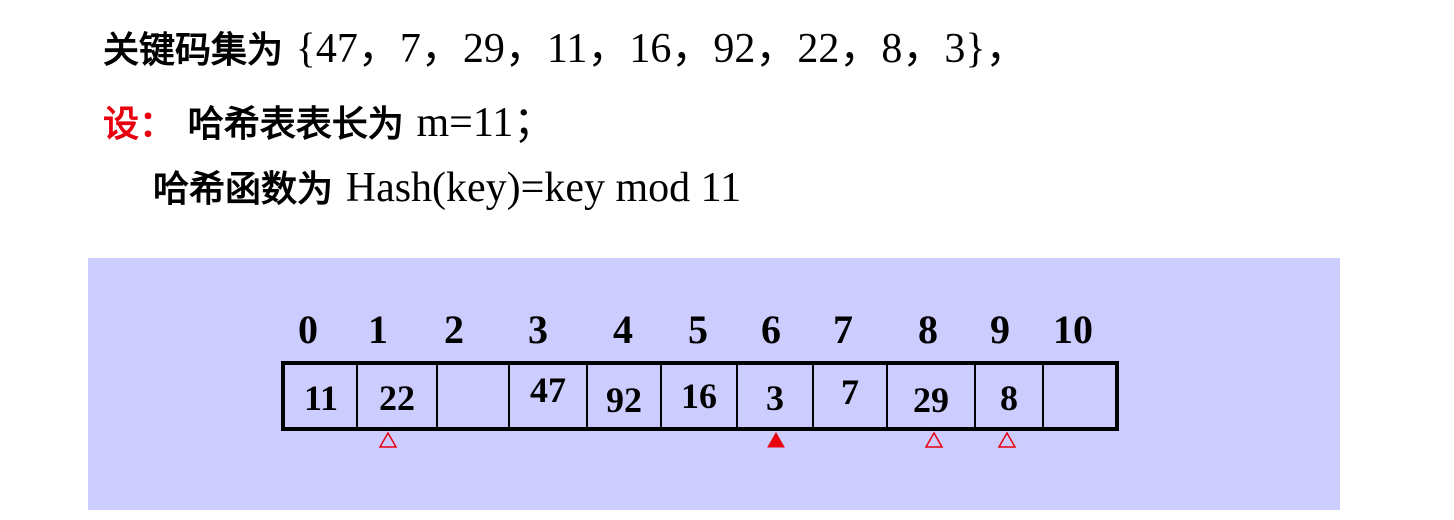  What do you see at coordinates (661, 49) in the screenshot?
I see `keyset-values: {47，7，29，11，16，92，22，8，3}，` at bounding box center [661, 49].